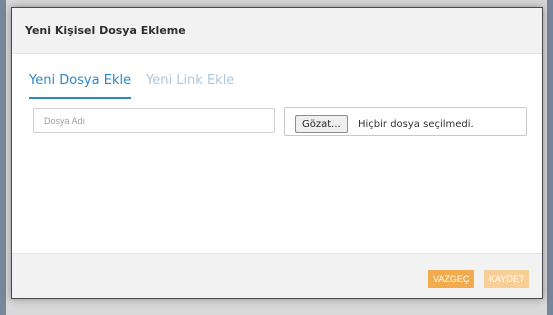  Describe the element at coordinates (451, 279) in the screenshot. I see `cancel-button: VAZGEÇ` at that location.